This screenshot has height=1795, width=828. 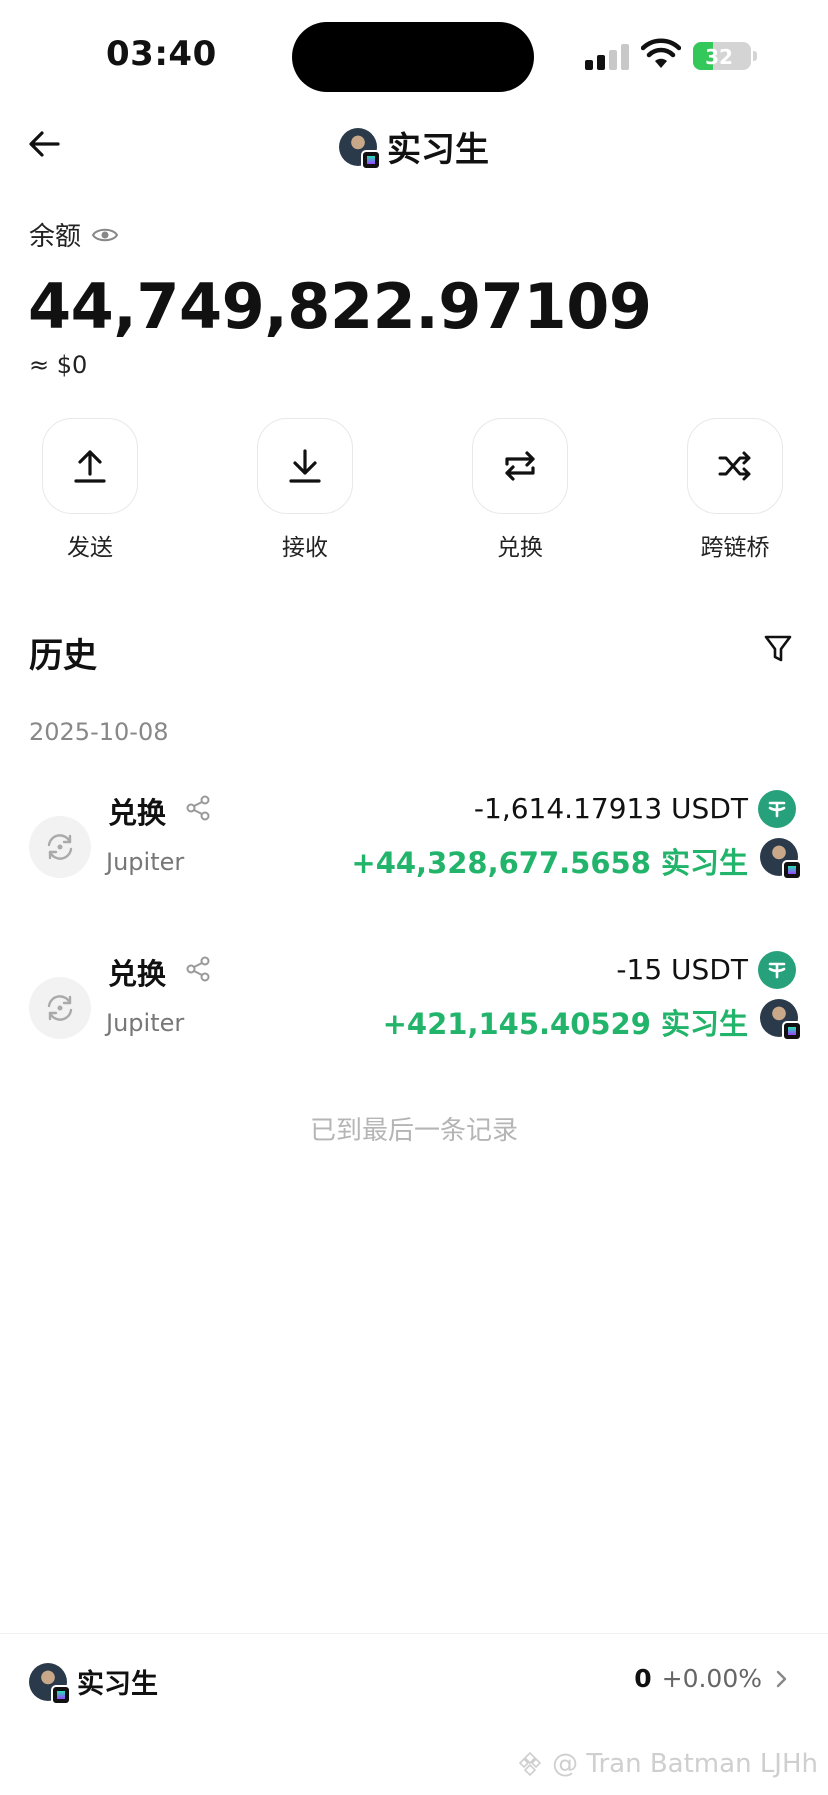 I want to click on swap-button: 兑换, so click(x=520, y=490).